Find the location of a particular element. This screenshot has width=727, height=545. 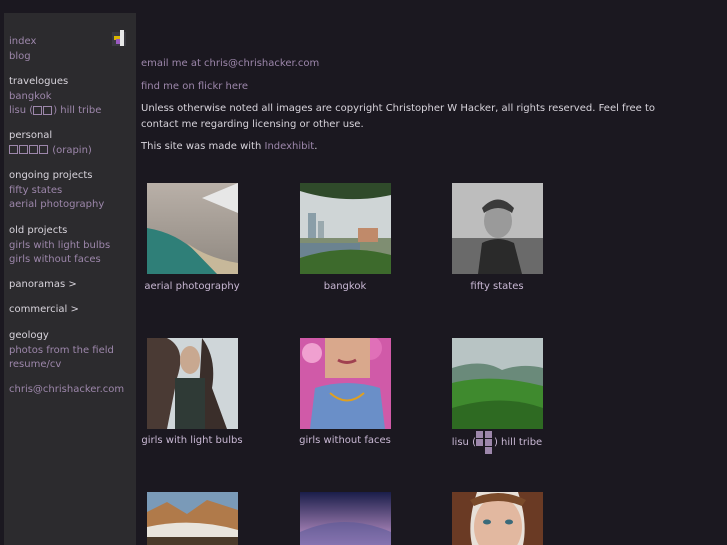

nav-resume-link: resume/cv is located at coordinates (61, 365).